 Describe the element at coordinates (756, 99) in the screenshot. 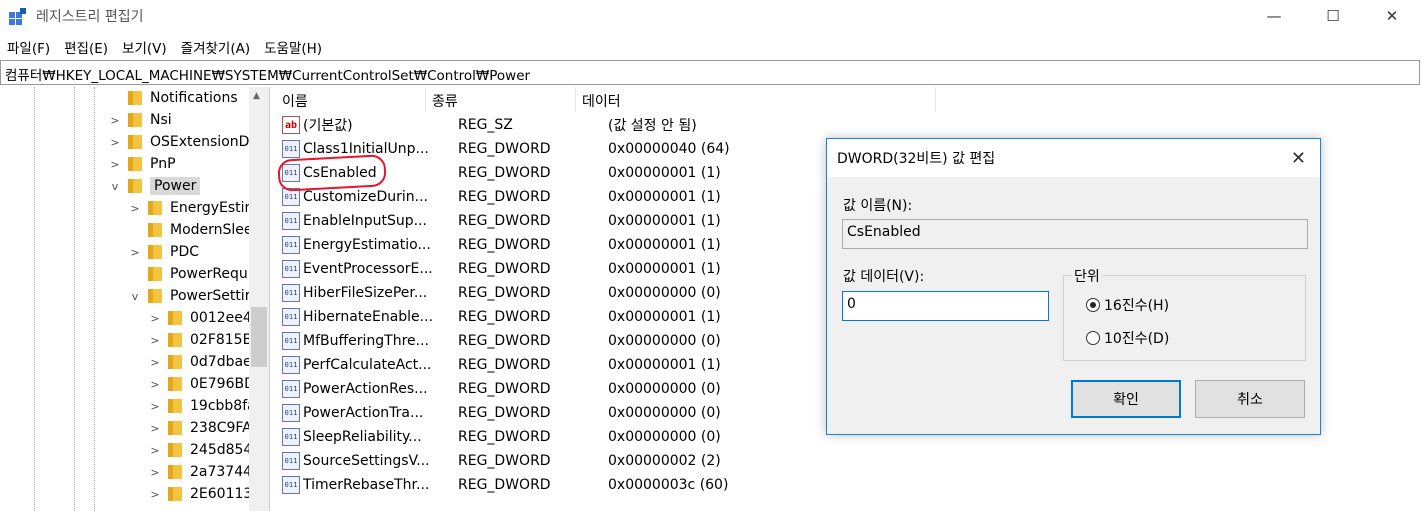

I see `column-header-data: 데이터` at that location.